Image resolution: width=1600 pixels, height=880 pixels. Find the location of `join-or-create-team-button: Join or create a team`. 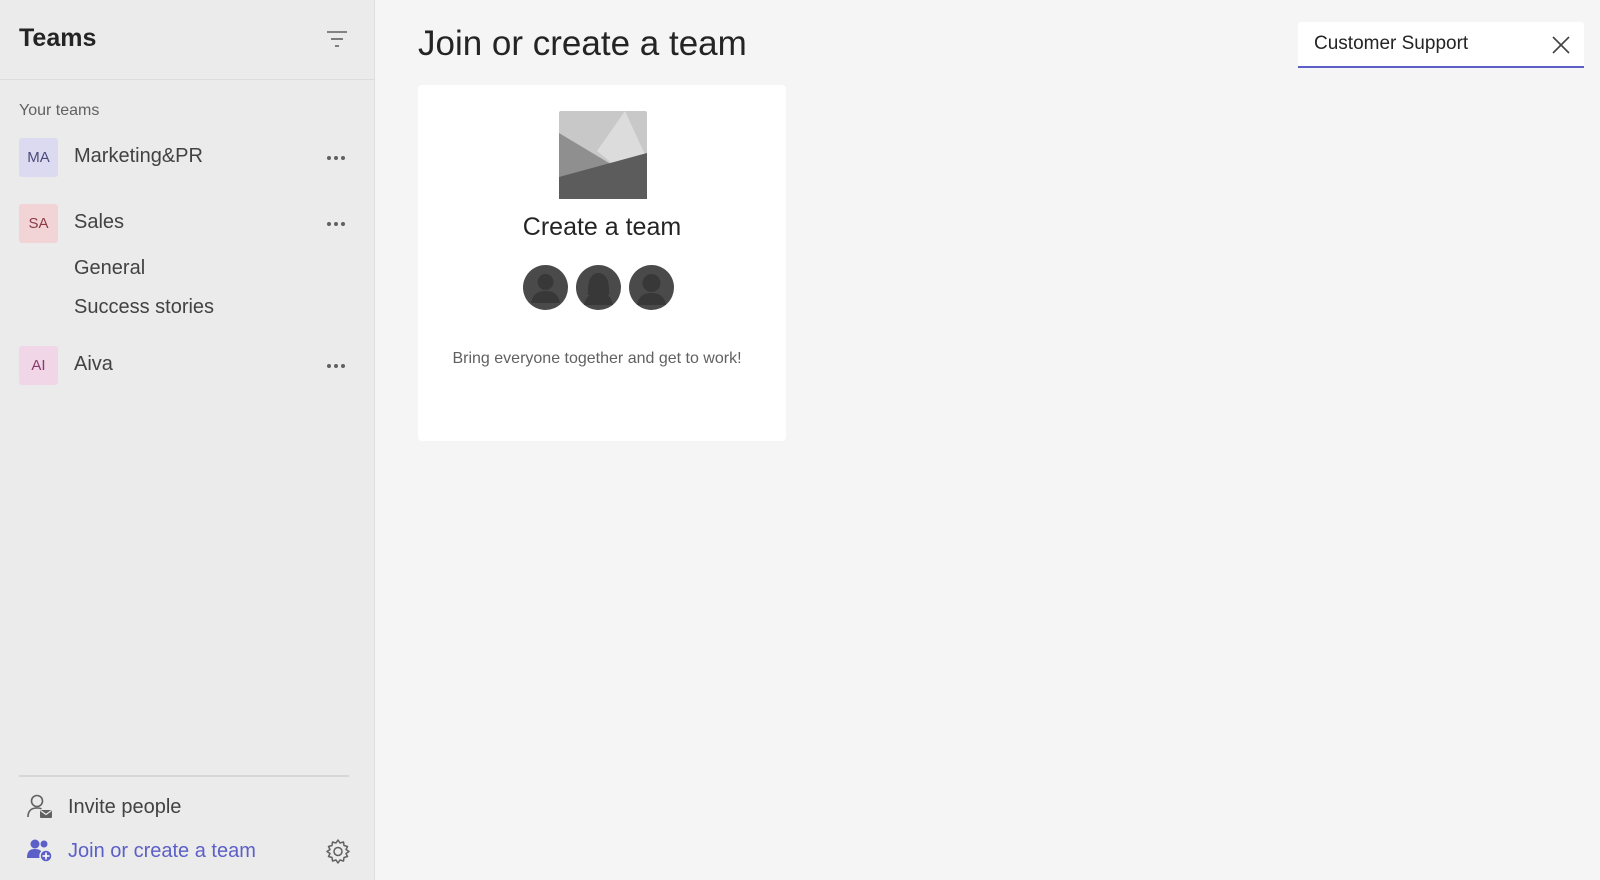

join-or-create-team-button: Join or create a team is located at coordinates (176, 851).